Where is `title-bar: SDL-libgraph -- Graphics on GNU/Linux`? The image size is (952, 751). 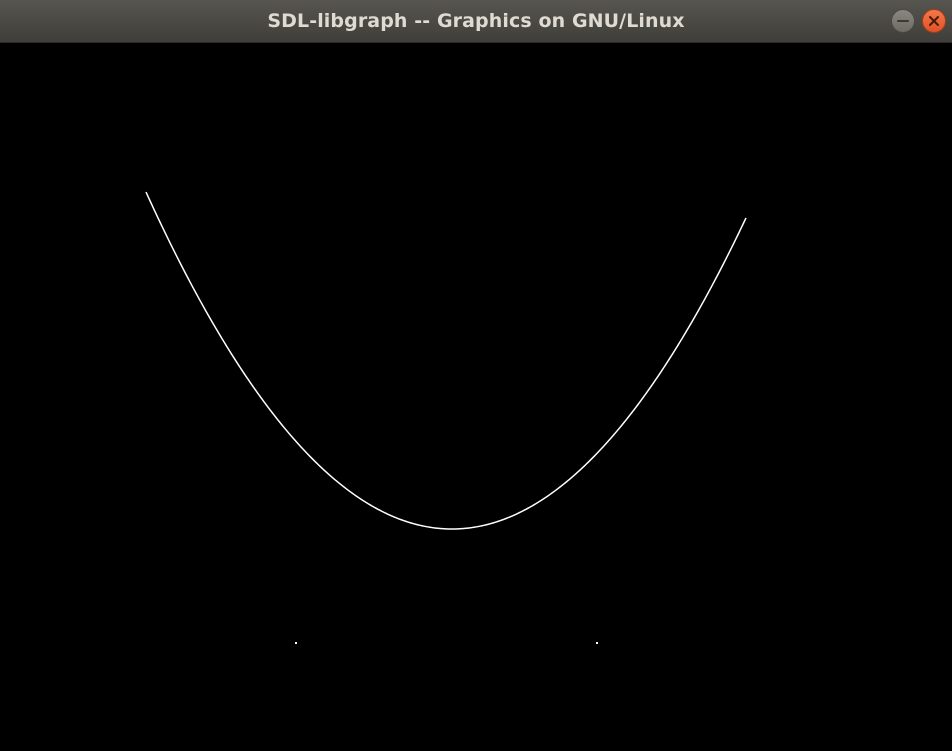 title-bar: SDL-libgraph -- Graphics on GNU/Linux is located at coordinates (476, 21).